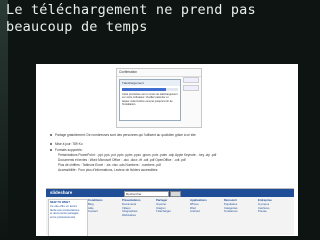  What do you see at coordinates (144, 89) in the screenshot?
I see `download-progress-fill` at bounding box center [144, 89].